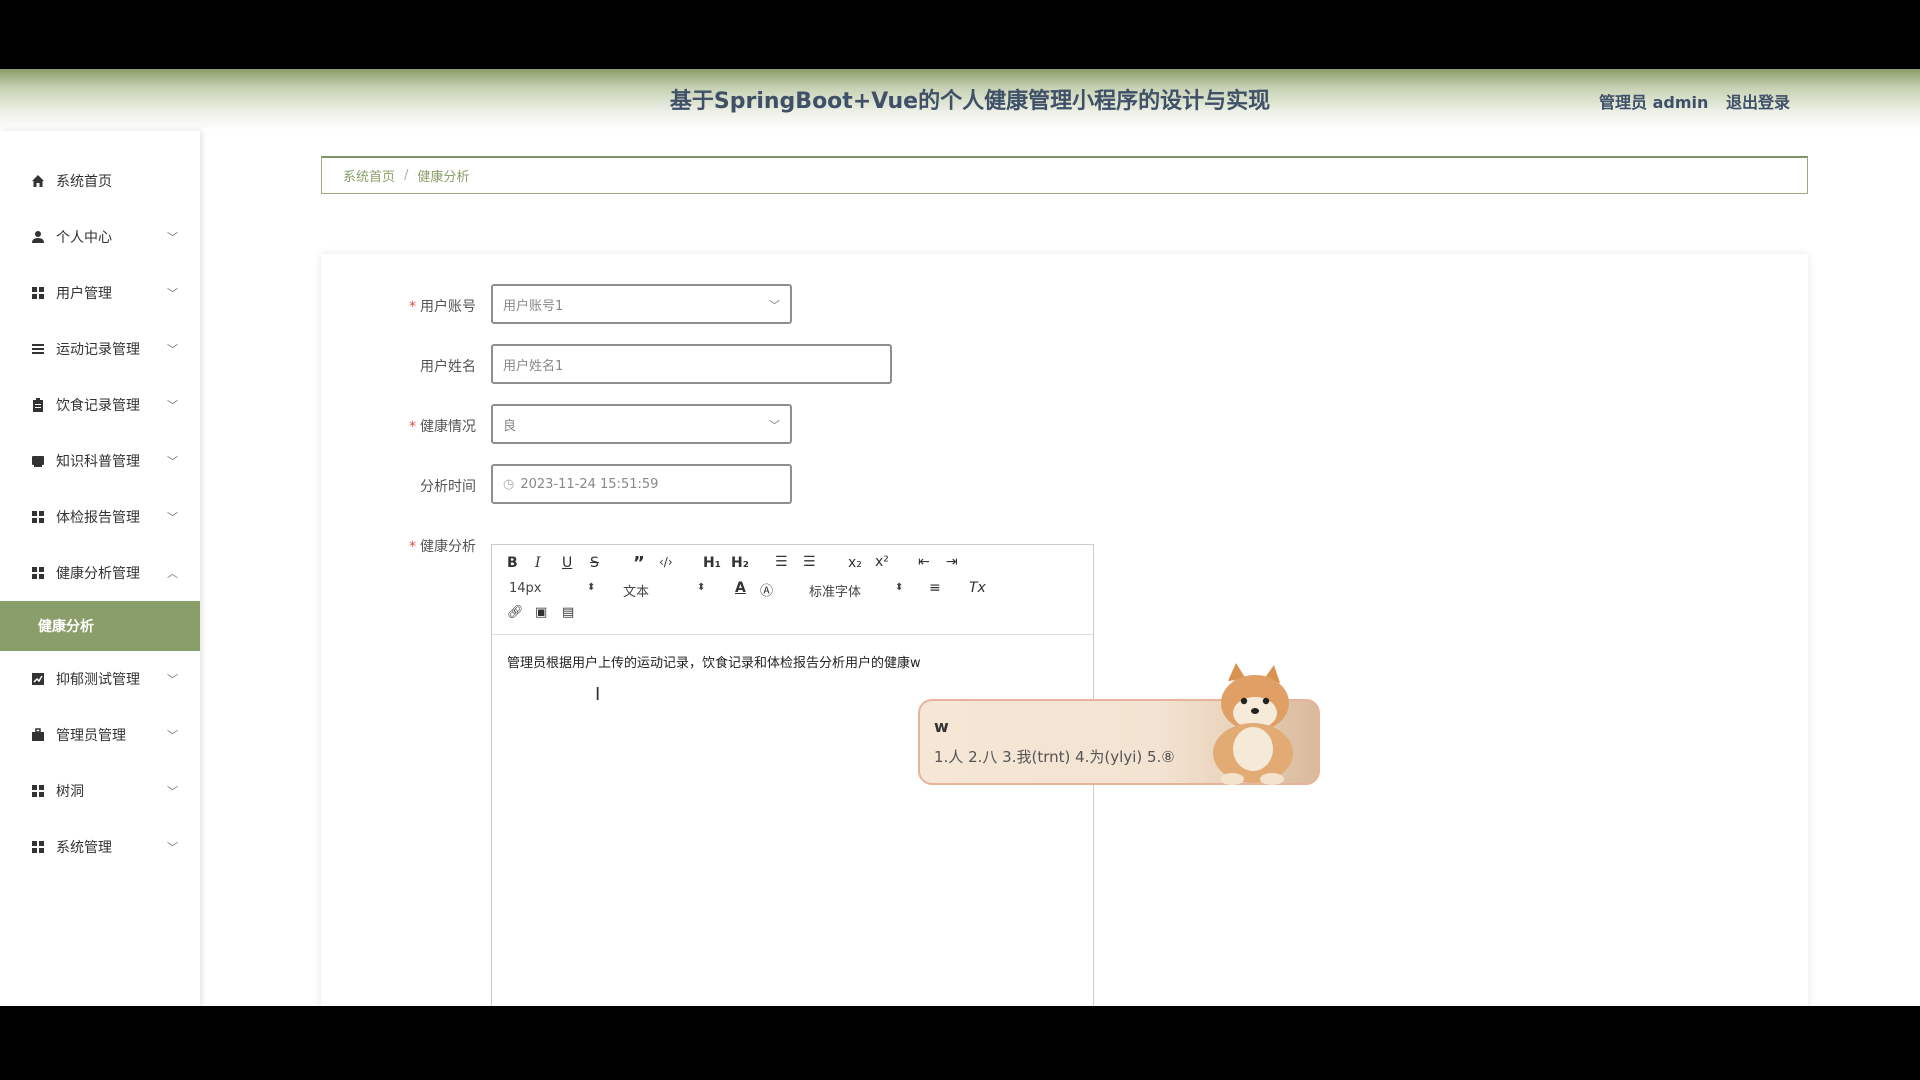 Image resolution: width=1920 pixels, height=1080 pixels. I want to click on sidebar-item-treehole: 树洞 ﹀, so click(100, 791).